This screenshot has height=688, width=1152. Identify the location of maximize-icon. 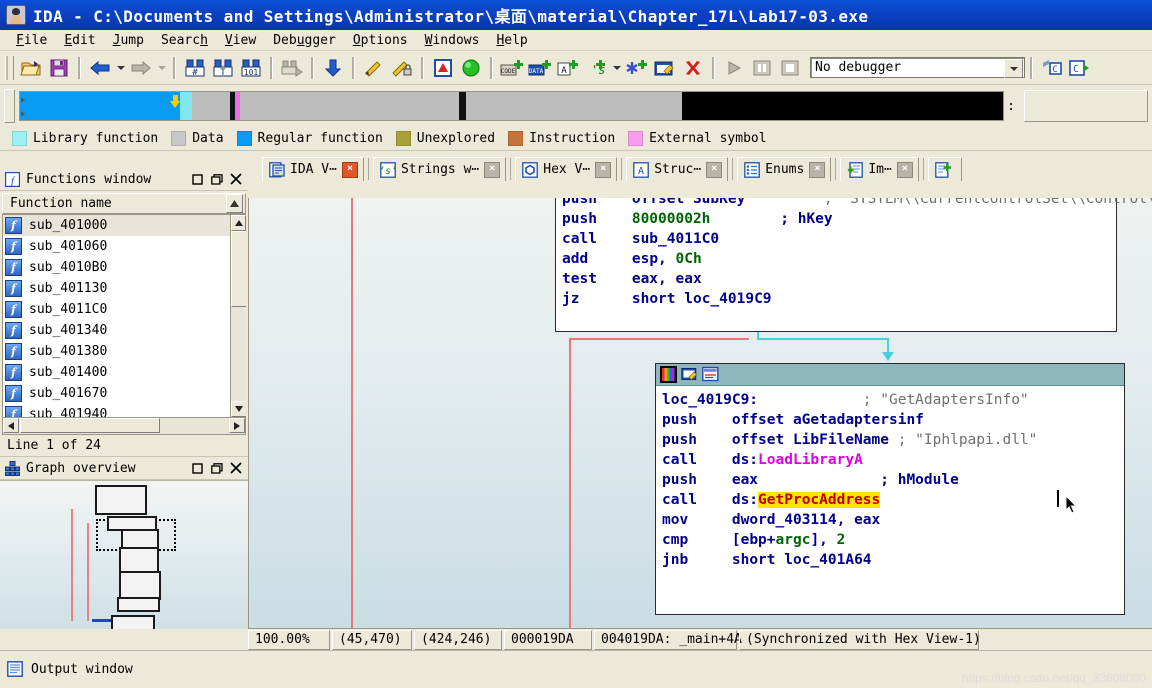
(197, 179).